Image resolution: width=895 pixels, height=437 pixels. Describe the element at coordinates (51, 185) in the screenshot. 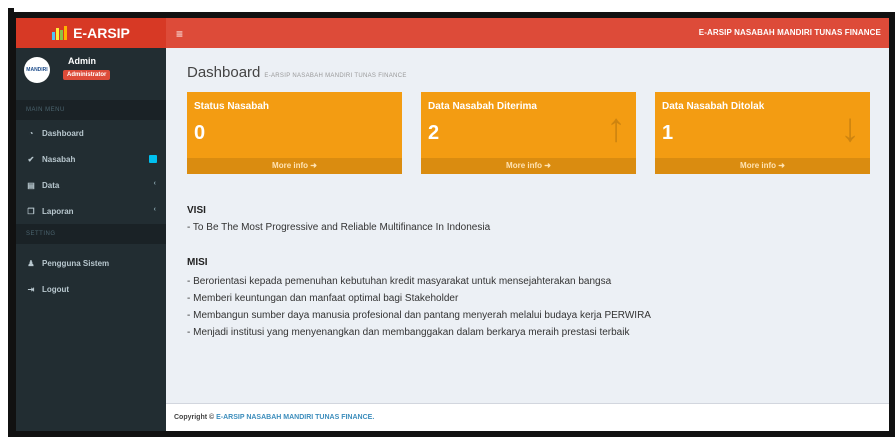

I see `sidebar-item-label: Data` at that location.